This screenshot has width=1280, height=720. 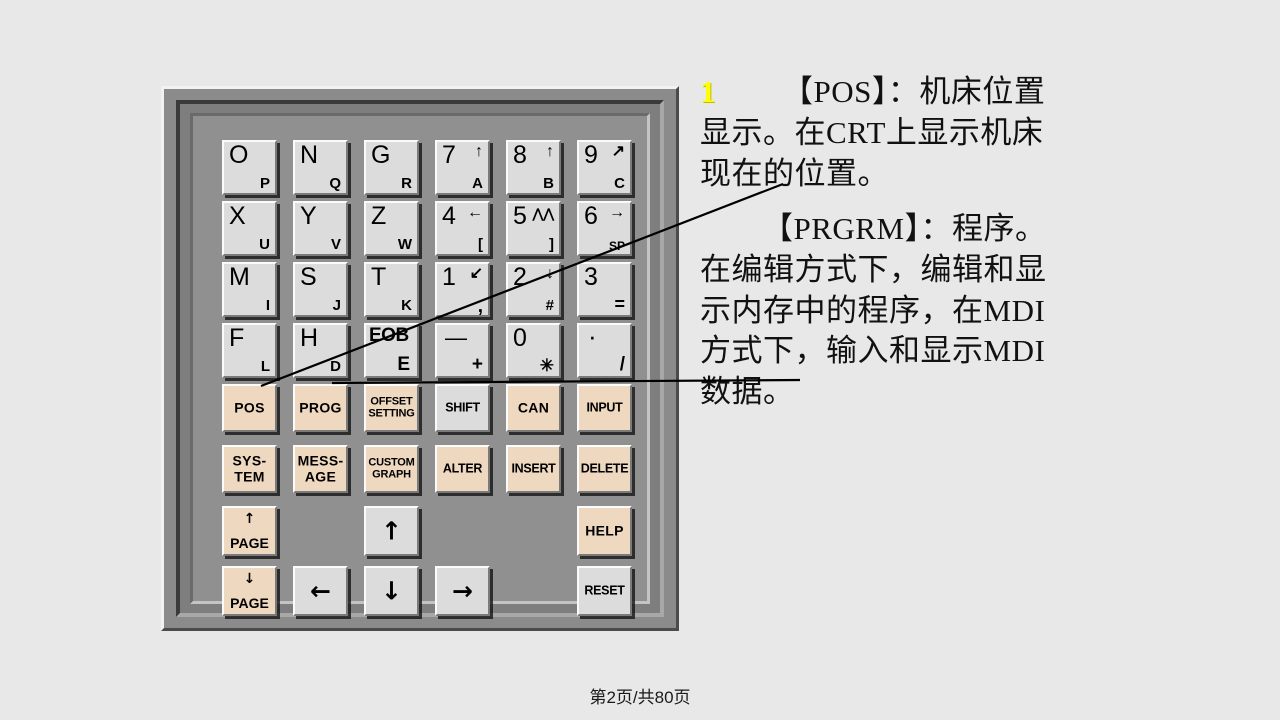 I want to click on key-label: POS, so click(x=249, y=407).